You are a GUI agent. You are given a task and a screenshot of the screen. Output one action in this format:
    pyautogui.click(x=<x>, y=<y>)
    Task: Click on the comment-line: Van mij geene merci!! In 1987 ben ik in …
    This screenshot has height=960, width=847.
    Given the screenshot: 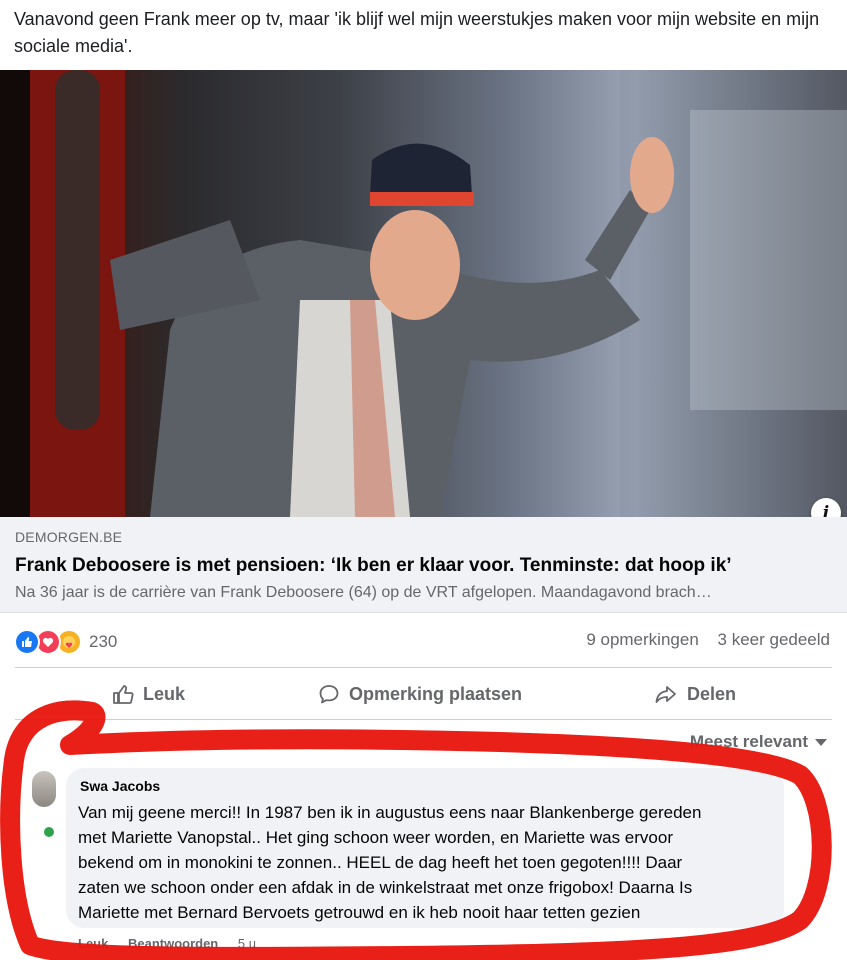 What is the action you would take?
    pyautogui.click(x=390, y=812)
    